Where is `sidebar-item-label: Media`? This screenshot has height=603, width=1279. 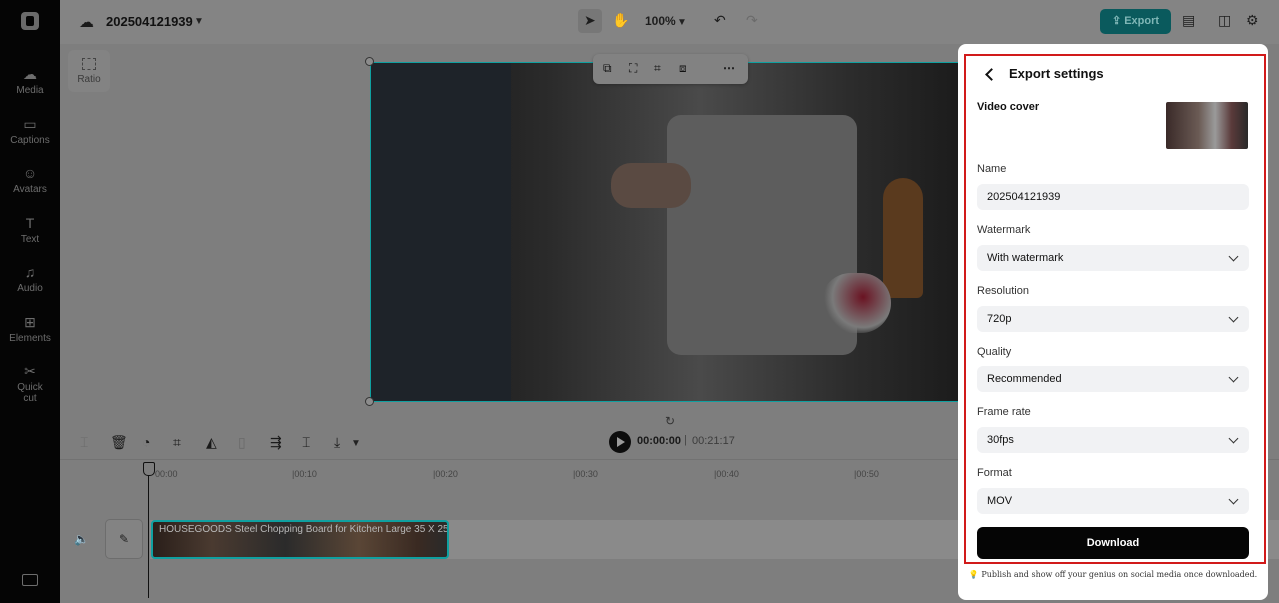 sidebar-item-label: Media is located at coordinates (30, 90).